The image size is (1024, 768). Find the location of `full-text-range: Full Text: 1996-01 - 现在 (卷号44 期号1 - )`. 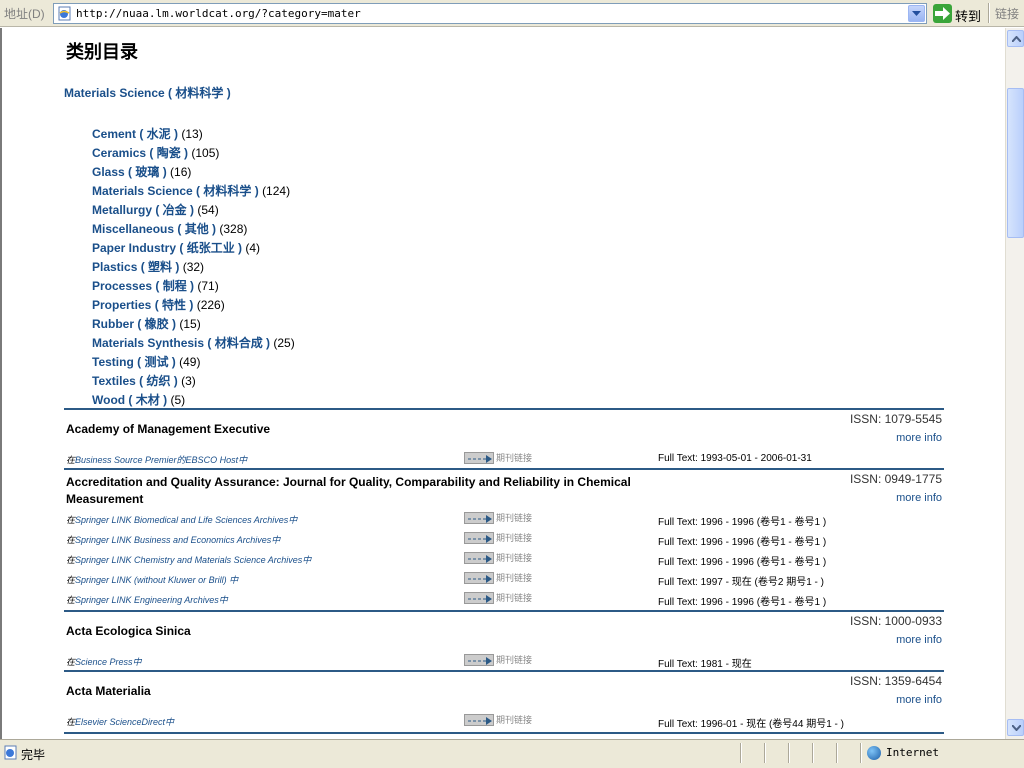

full-text-range: Full Text: 1996-01 - 现在 (卷号44 期号1 - ) is located at coordinates (751, 724).